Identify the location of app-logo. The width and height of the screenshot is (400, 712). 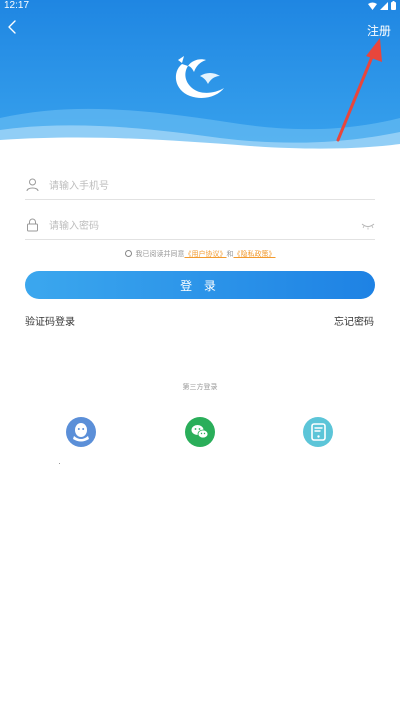
(199, 77).